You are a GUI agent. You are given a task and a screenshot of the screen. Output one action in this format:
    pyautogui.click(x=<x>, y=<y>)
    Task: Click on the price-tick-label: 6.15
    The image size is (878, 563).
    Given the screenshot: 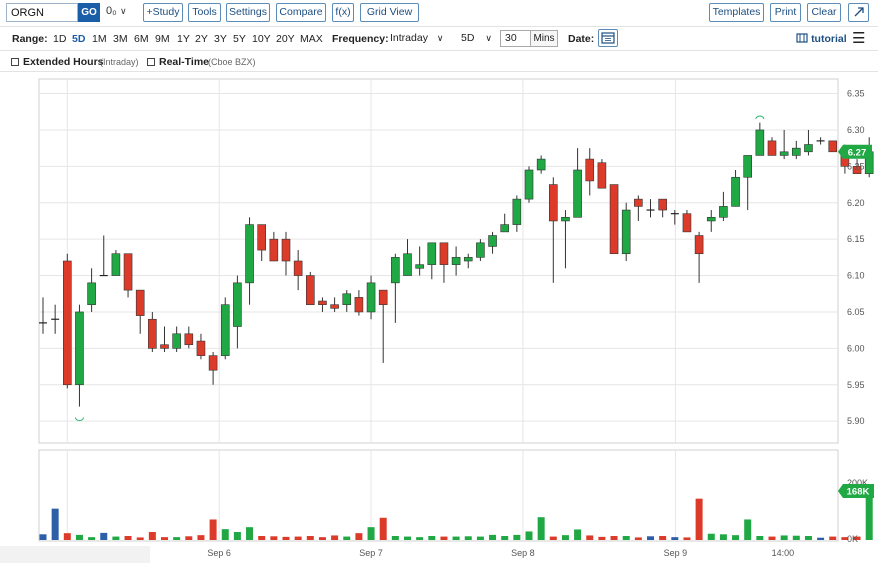 What is the action you would take?
    pyautogui.click(x=856, y=239)
    